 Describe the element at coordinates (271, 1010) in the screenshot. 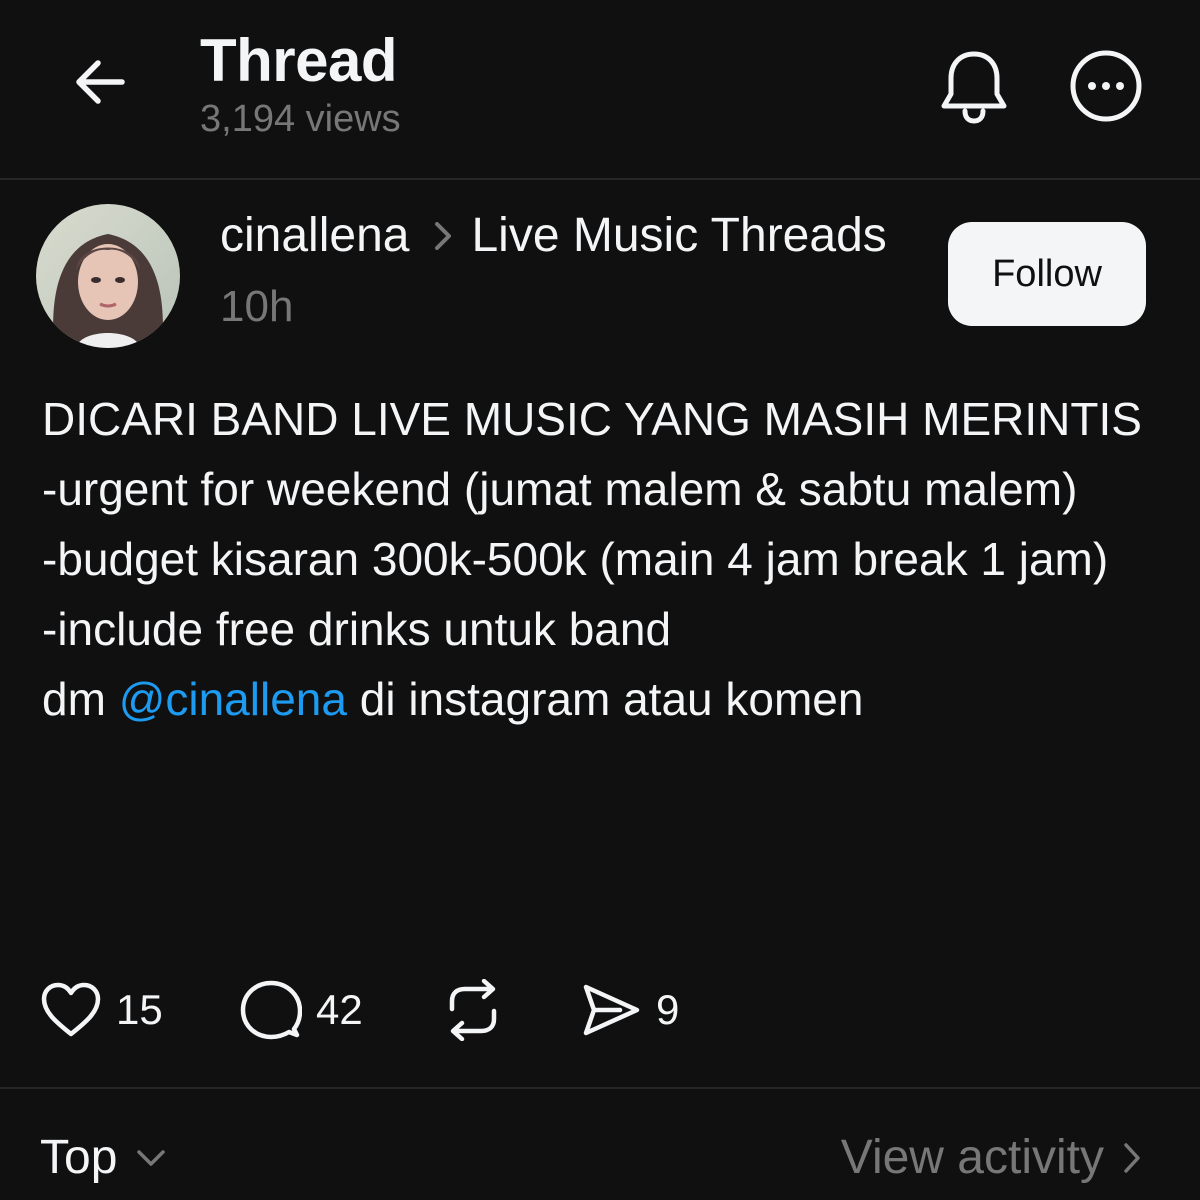

I see `comment-icon` at that location.